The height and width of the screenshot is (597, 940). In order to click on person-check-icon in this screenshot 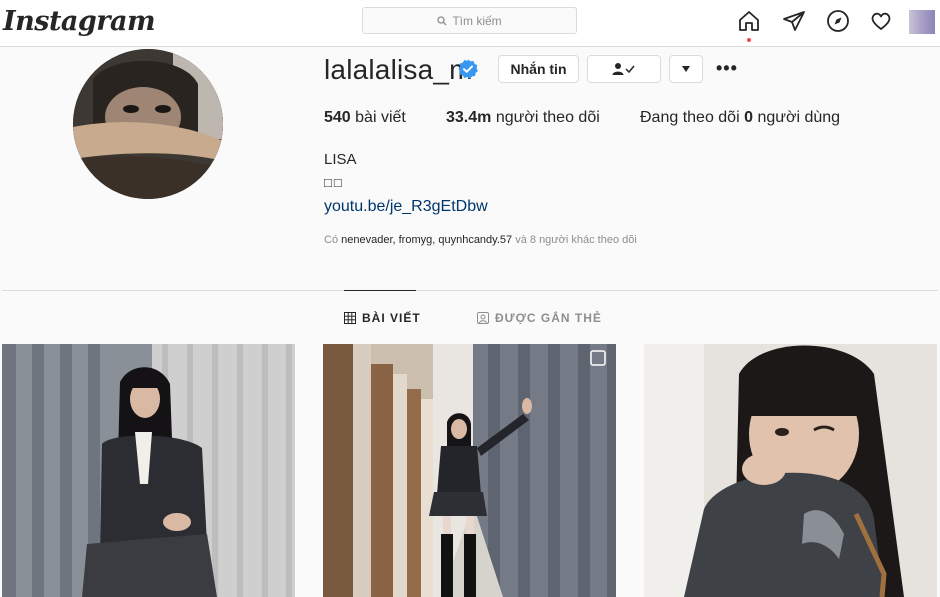, I will do `click(623, 69)`.